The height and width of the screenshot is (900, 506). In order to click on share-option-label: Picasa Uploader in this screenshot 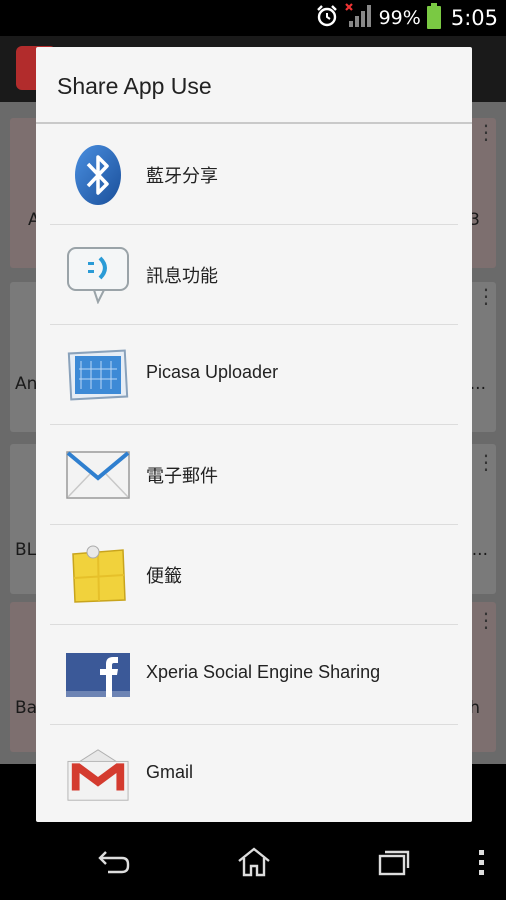, I will do `click(212, 372)`.